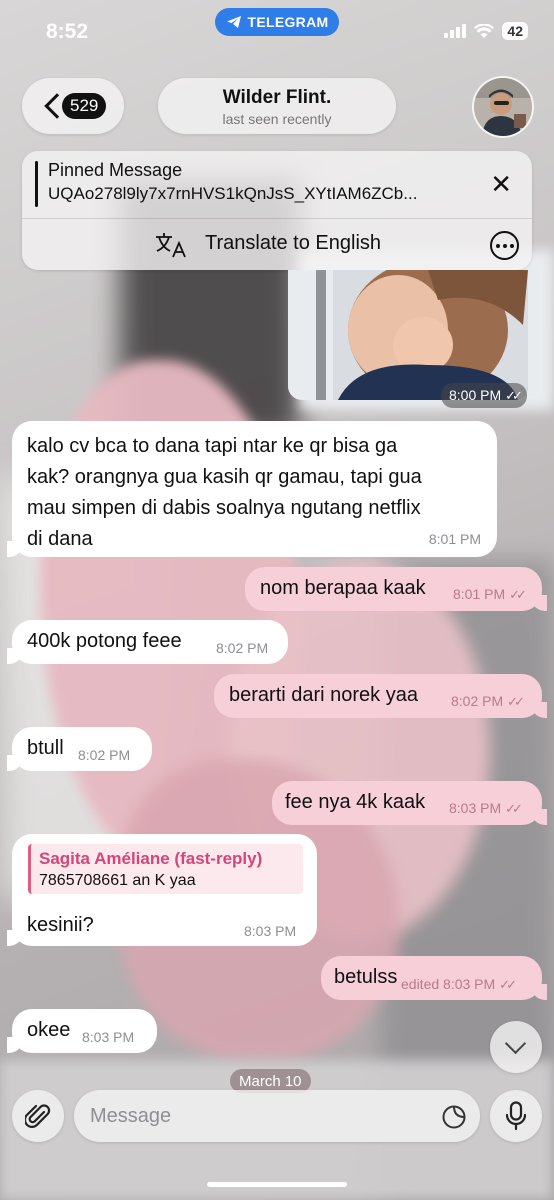 Image resolution: width=554 pixels, height=1200 pixels. I want to click on pinned-indicator-bar, so click(36, 184).